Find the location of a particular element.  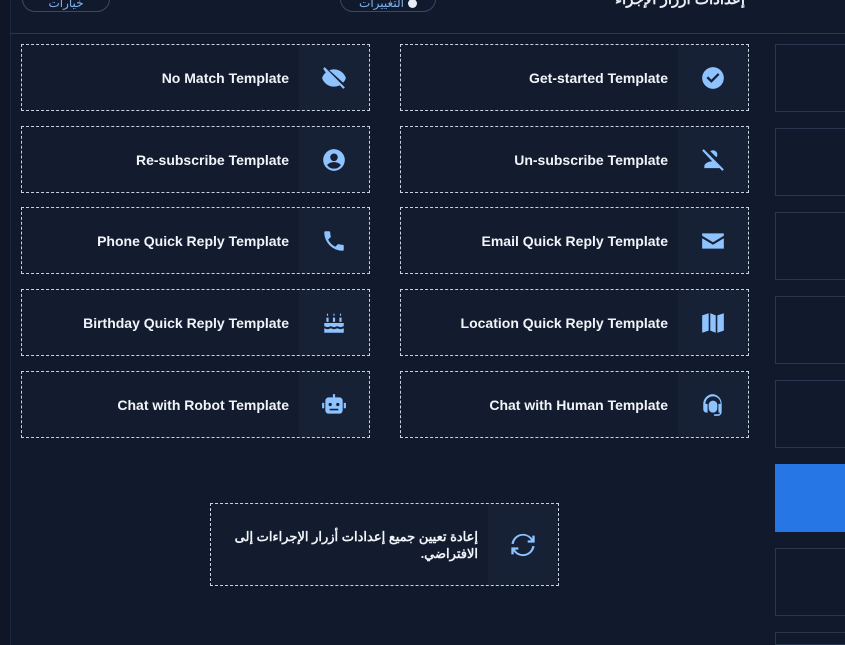

robot-icon is located at coordinates (334, 404).